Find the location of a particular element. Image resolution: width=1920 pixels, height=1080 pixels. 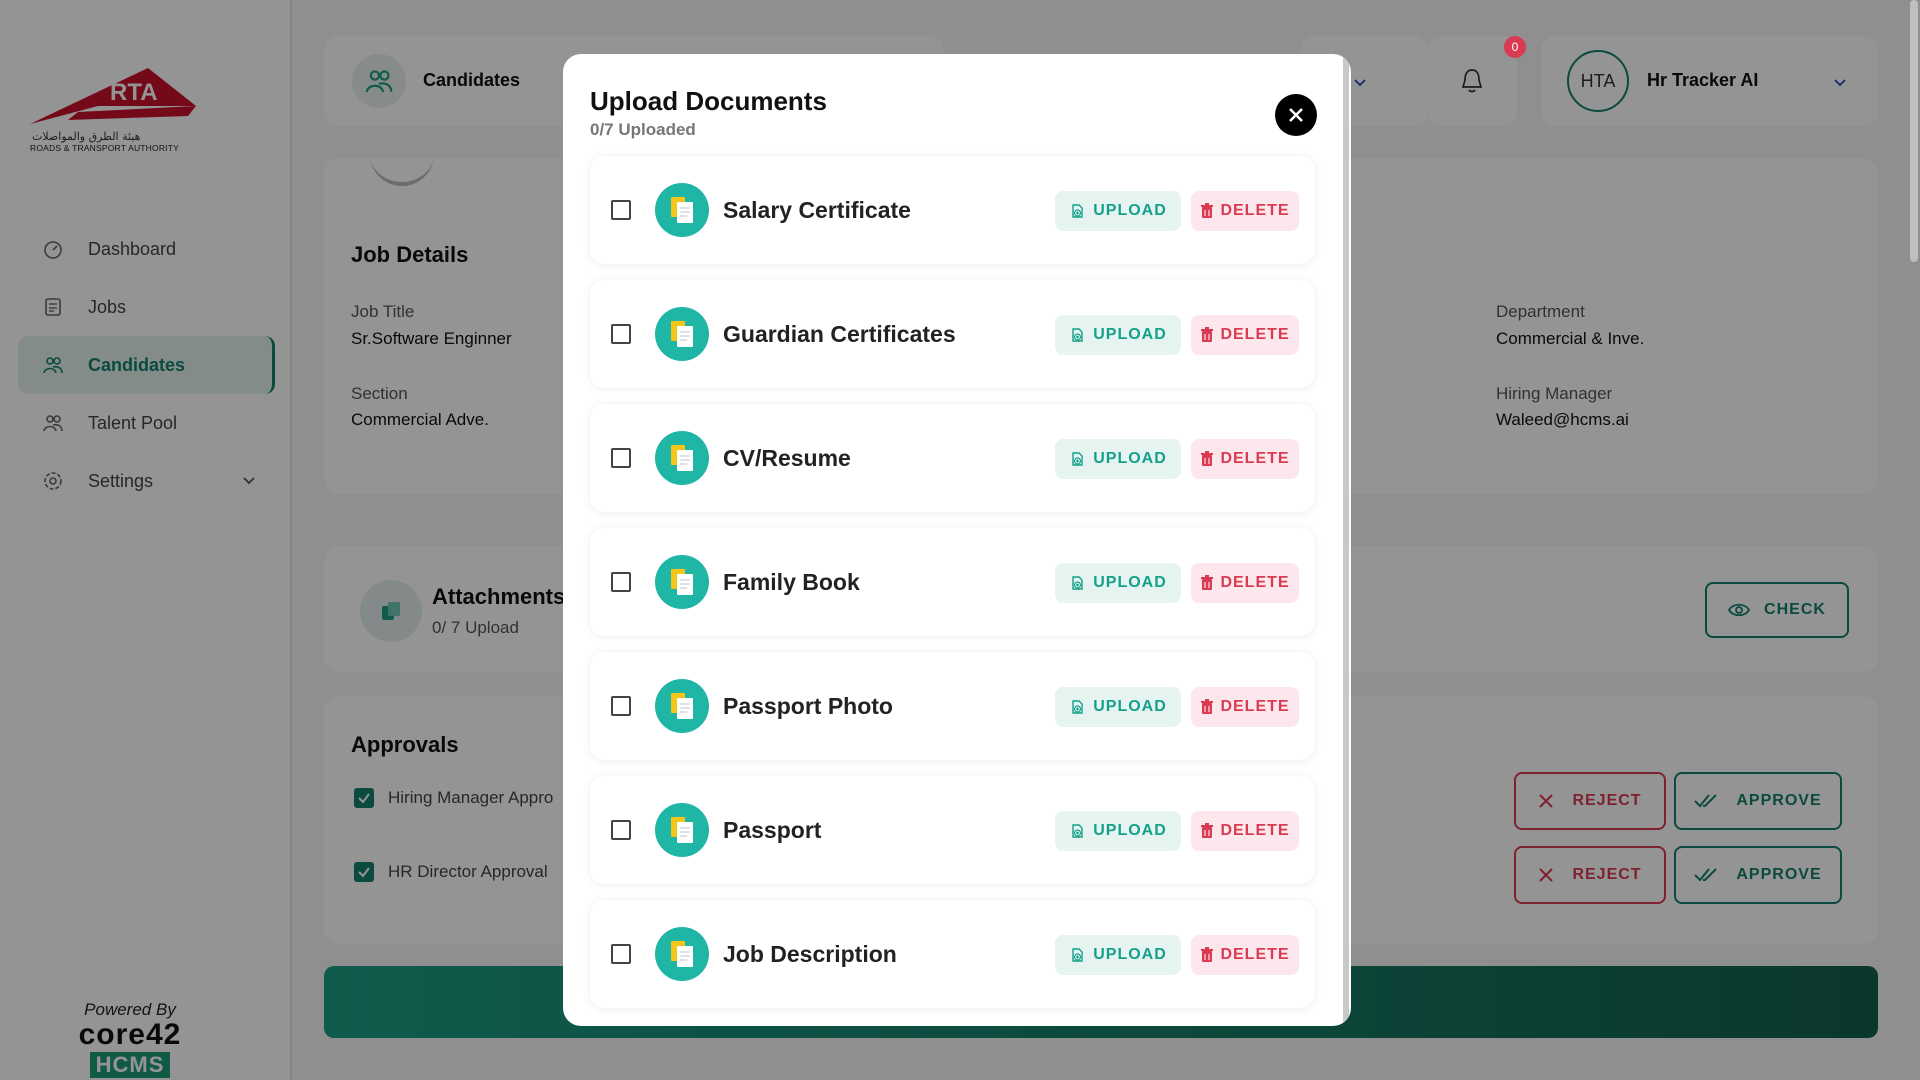

document-name: Passport is located at coordinates (772, 830).